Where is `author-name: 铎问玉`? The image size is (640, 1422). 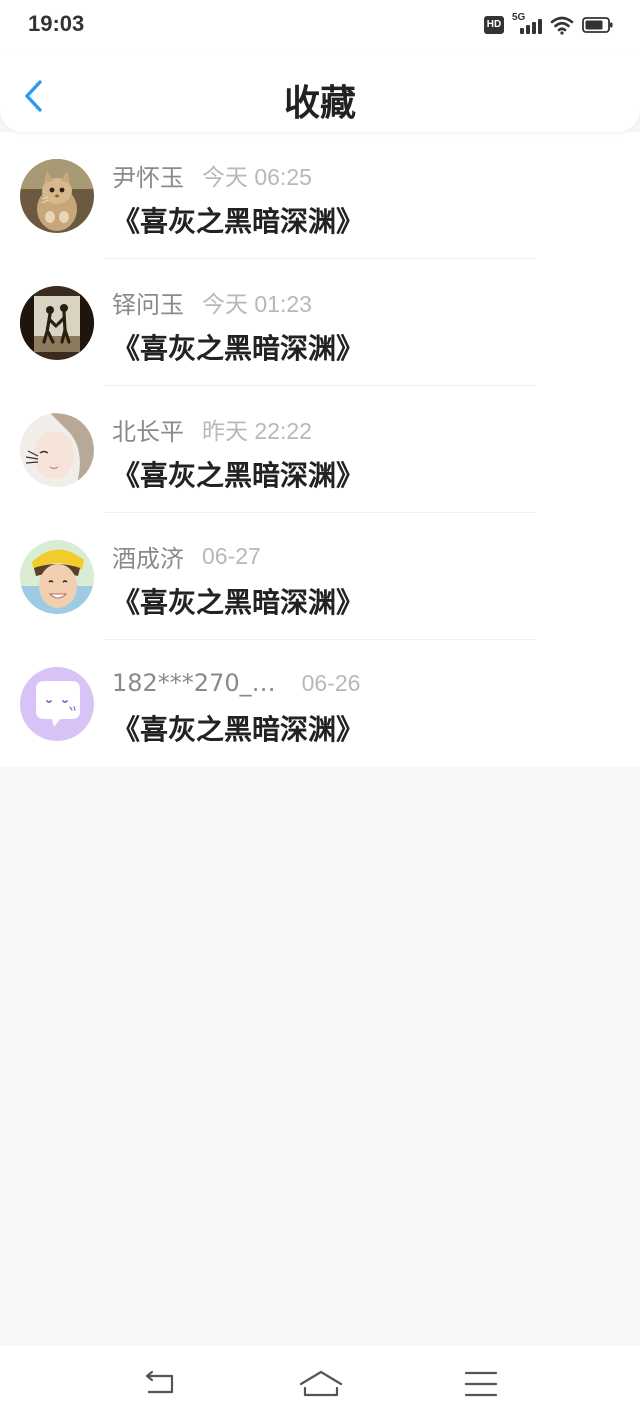
author-name: 铎问玉 is located at coordinates (148, 304).